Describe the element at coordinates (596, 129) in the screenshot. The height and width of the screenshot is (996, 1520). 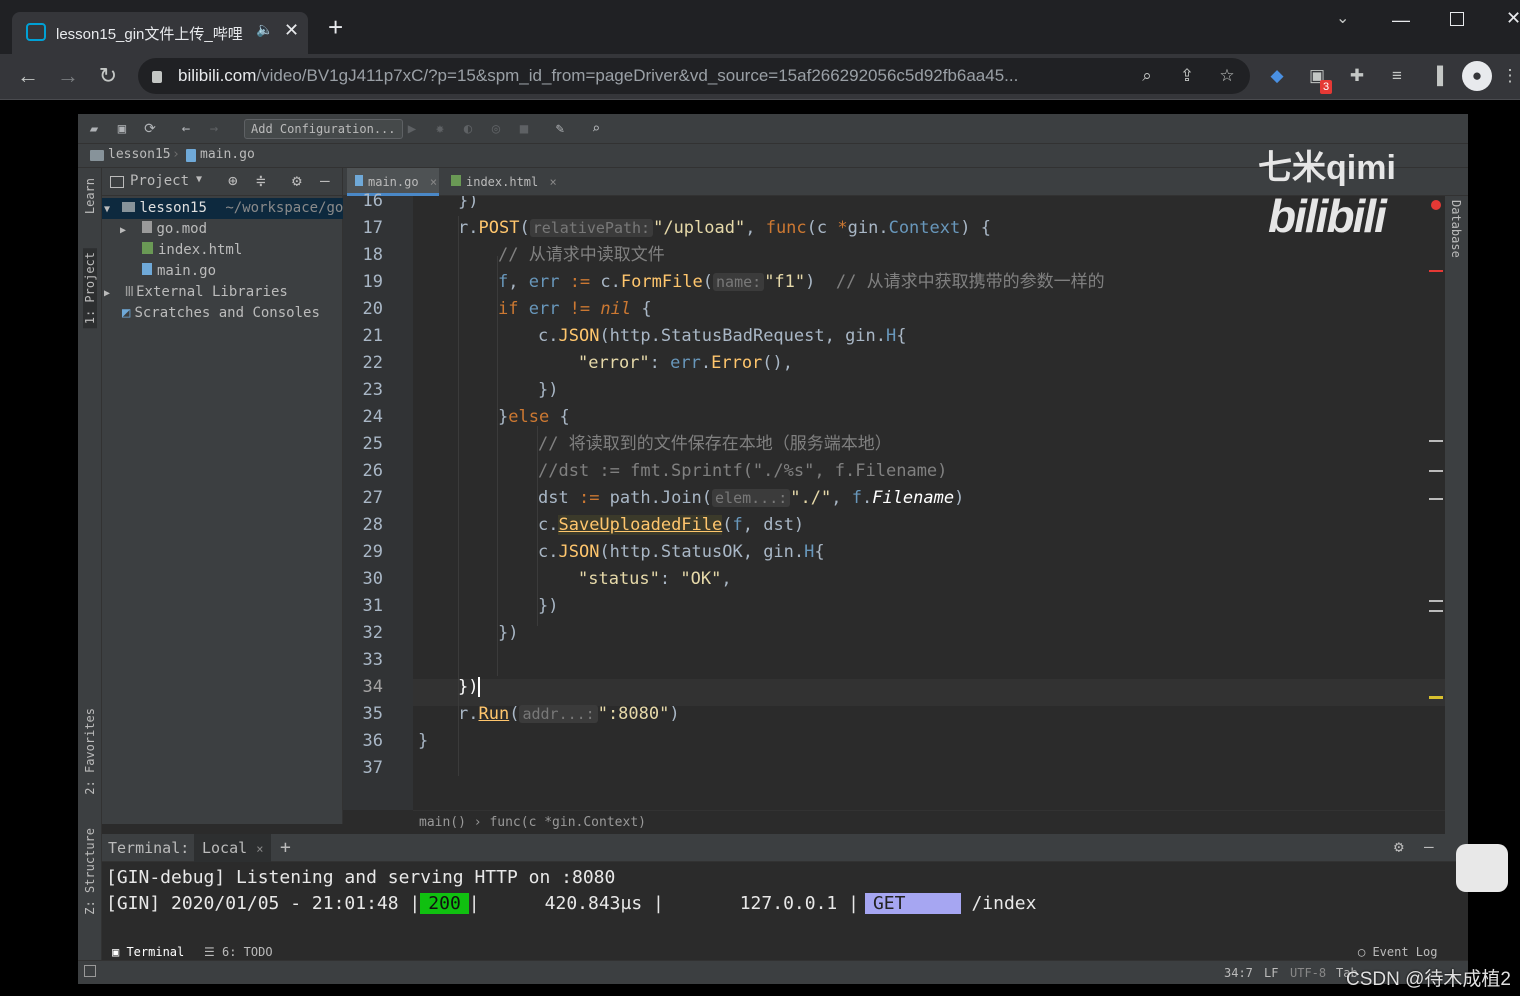
I see `search-everywhere-icon: ⌕` at that location.